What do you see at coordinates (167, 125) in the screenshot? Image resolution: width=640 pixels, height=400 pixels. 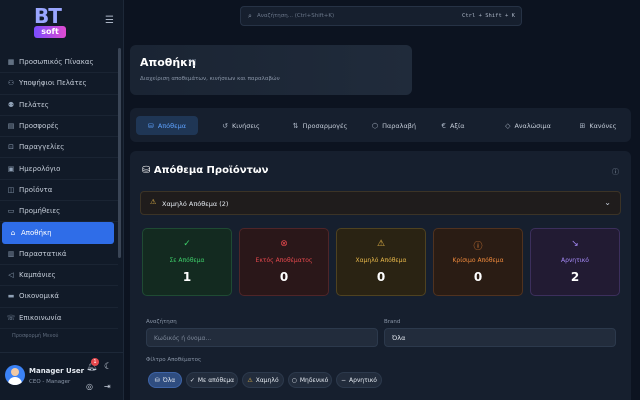 I see `tab-stock: ⛁ Απόθεμα` at bounding box center [167, 125].